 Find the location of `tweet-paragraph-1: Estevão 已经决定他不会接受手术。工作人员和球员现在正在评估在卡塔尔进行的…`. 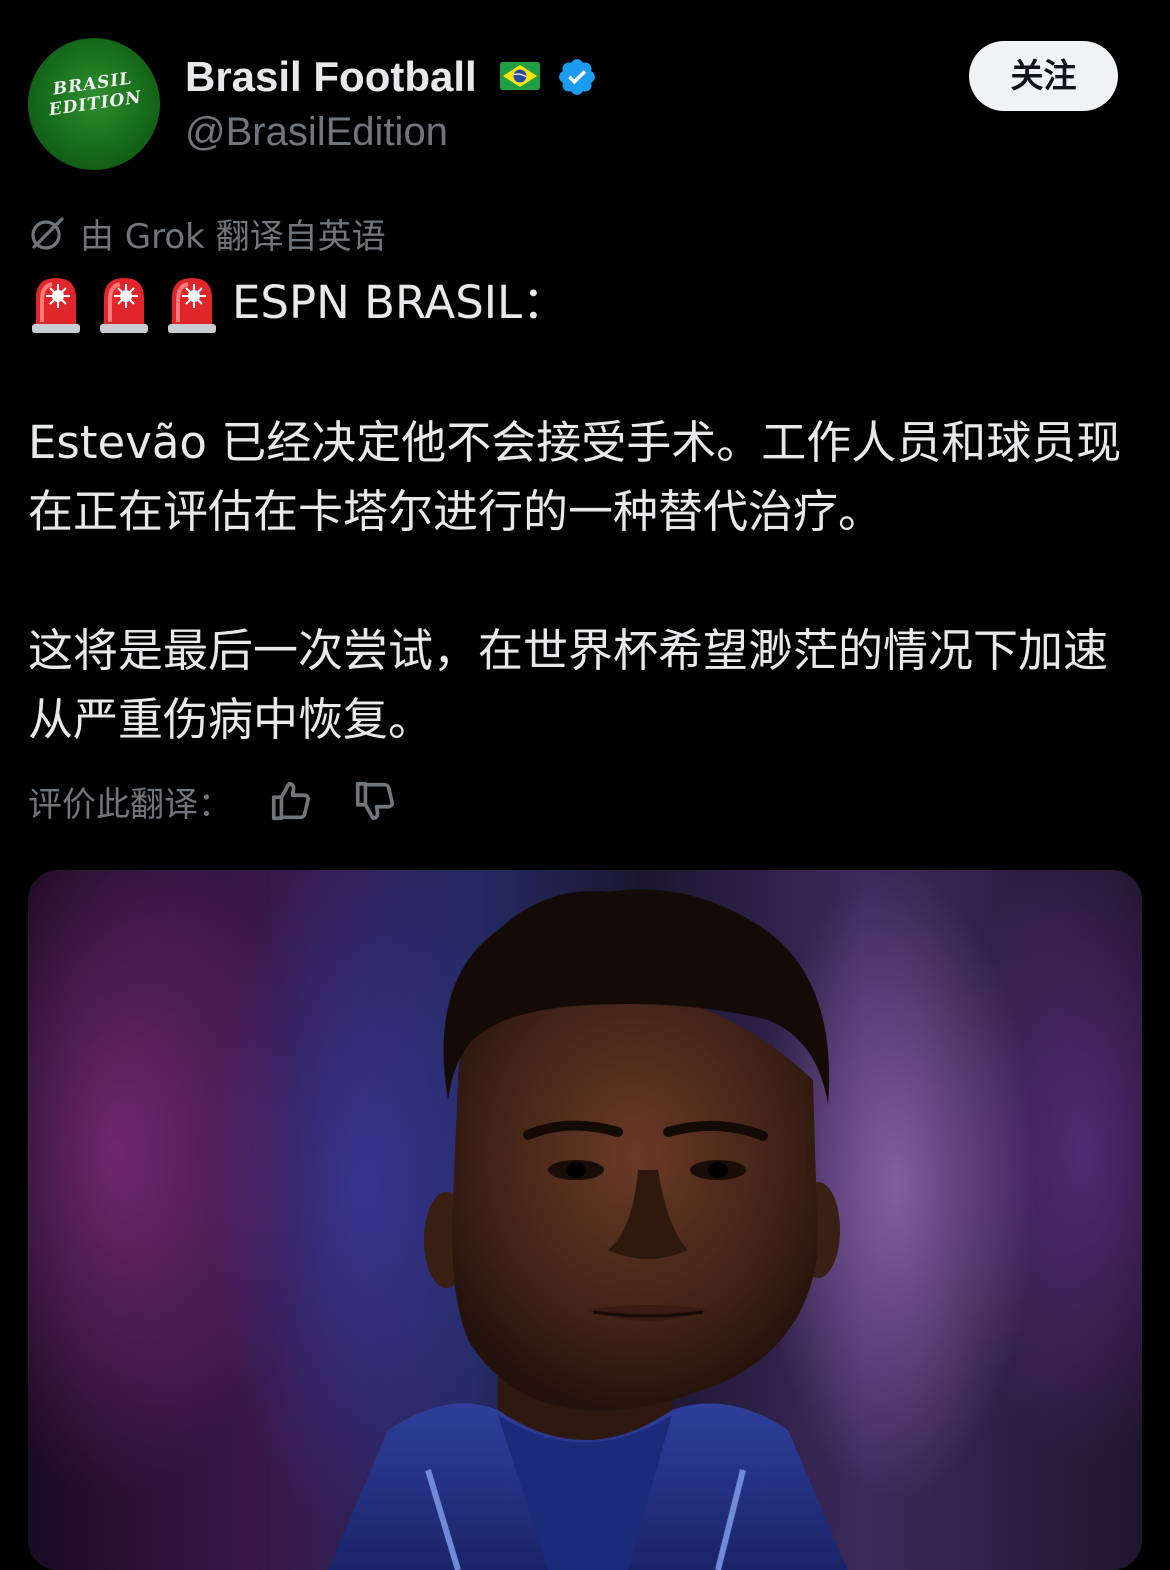

tweet-paragraph-1: Estevão 已经决定他不会接受手术。工作人员和球员现在正在评估在卡塔尔进行的… is located at coordinates (575, 477).